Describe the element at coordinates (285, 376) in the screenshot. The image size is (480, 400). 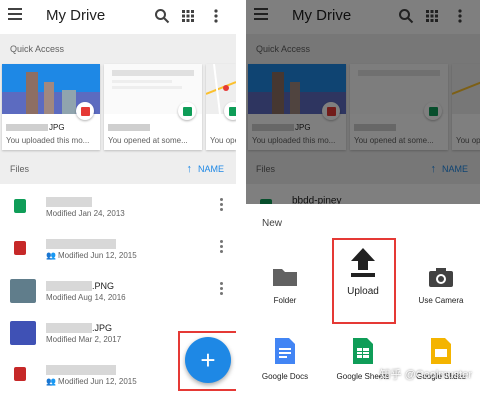
I see `option-label: Google Docs` at that location.